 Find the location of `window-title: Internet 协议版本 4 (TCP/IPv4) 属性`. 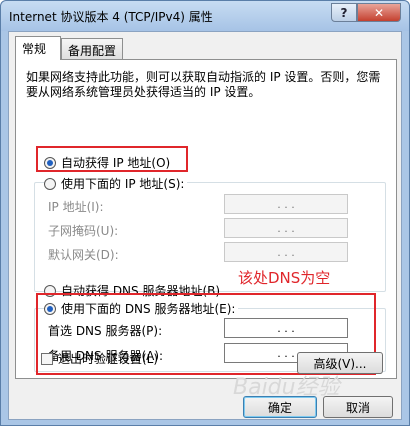

window-title: Internet 协议版本 4 (TCP/IPv4) 属性 is located at coordinates (111, 17).